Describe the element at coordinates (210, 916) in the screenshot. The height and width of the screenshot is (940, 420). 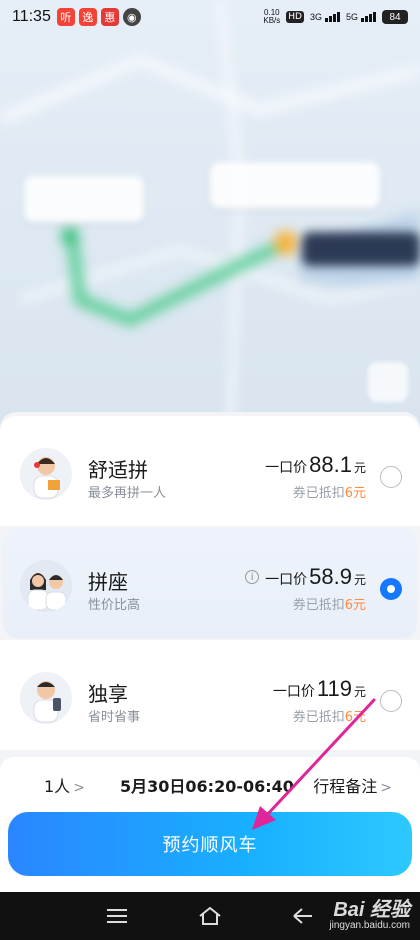
I see `home-icon` at that location.